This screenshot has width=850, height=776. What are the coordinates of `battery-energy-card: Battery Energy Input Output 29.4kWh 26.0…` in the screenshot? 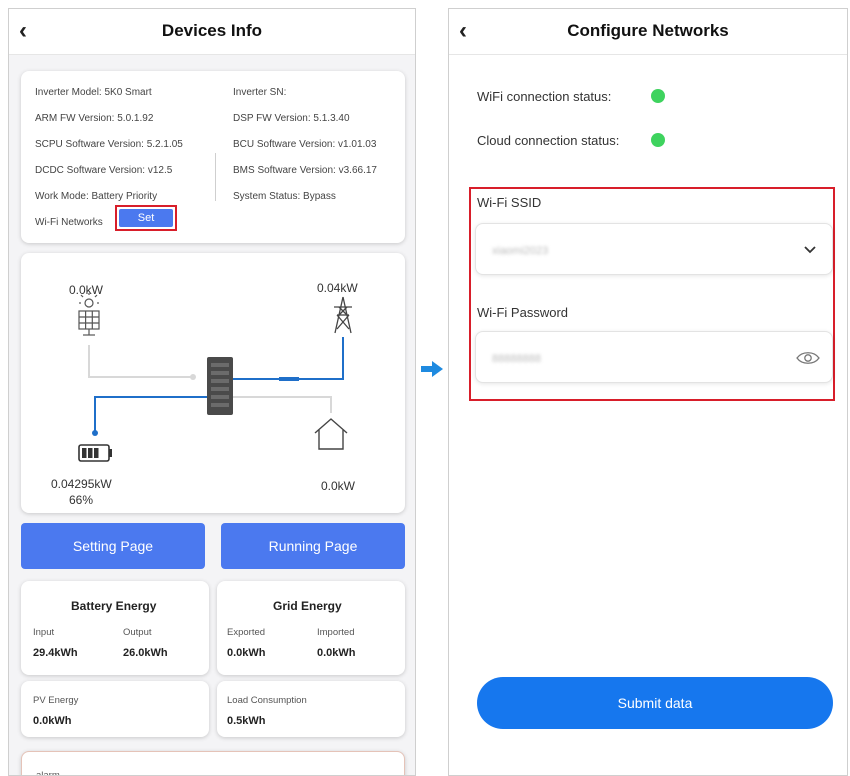 It's located at (115, 628).